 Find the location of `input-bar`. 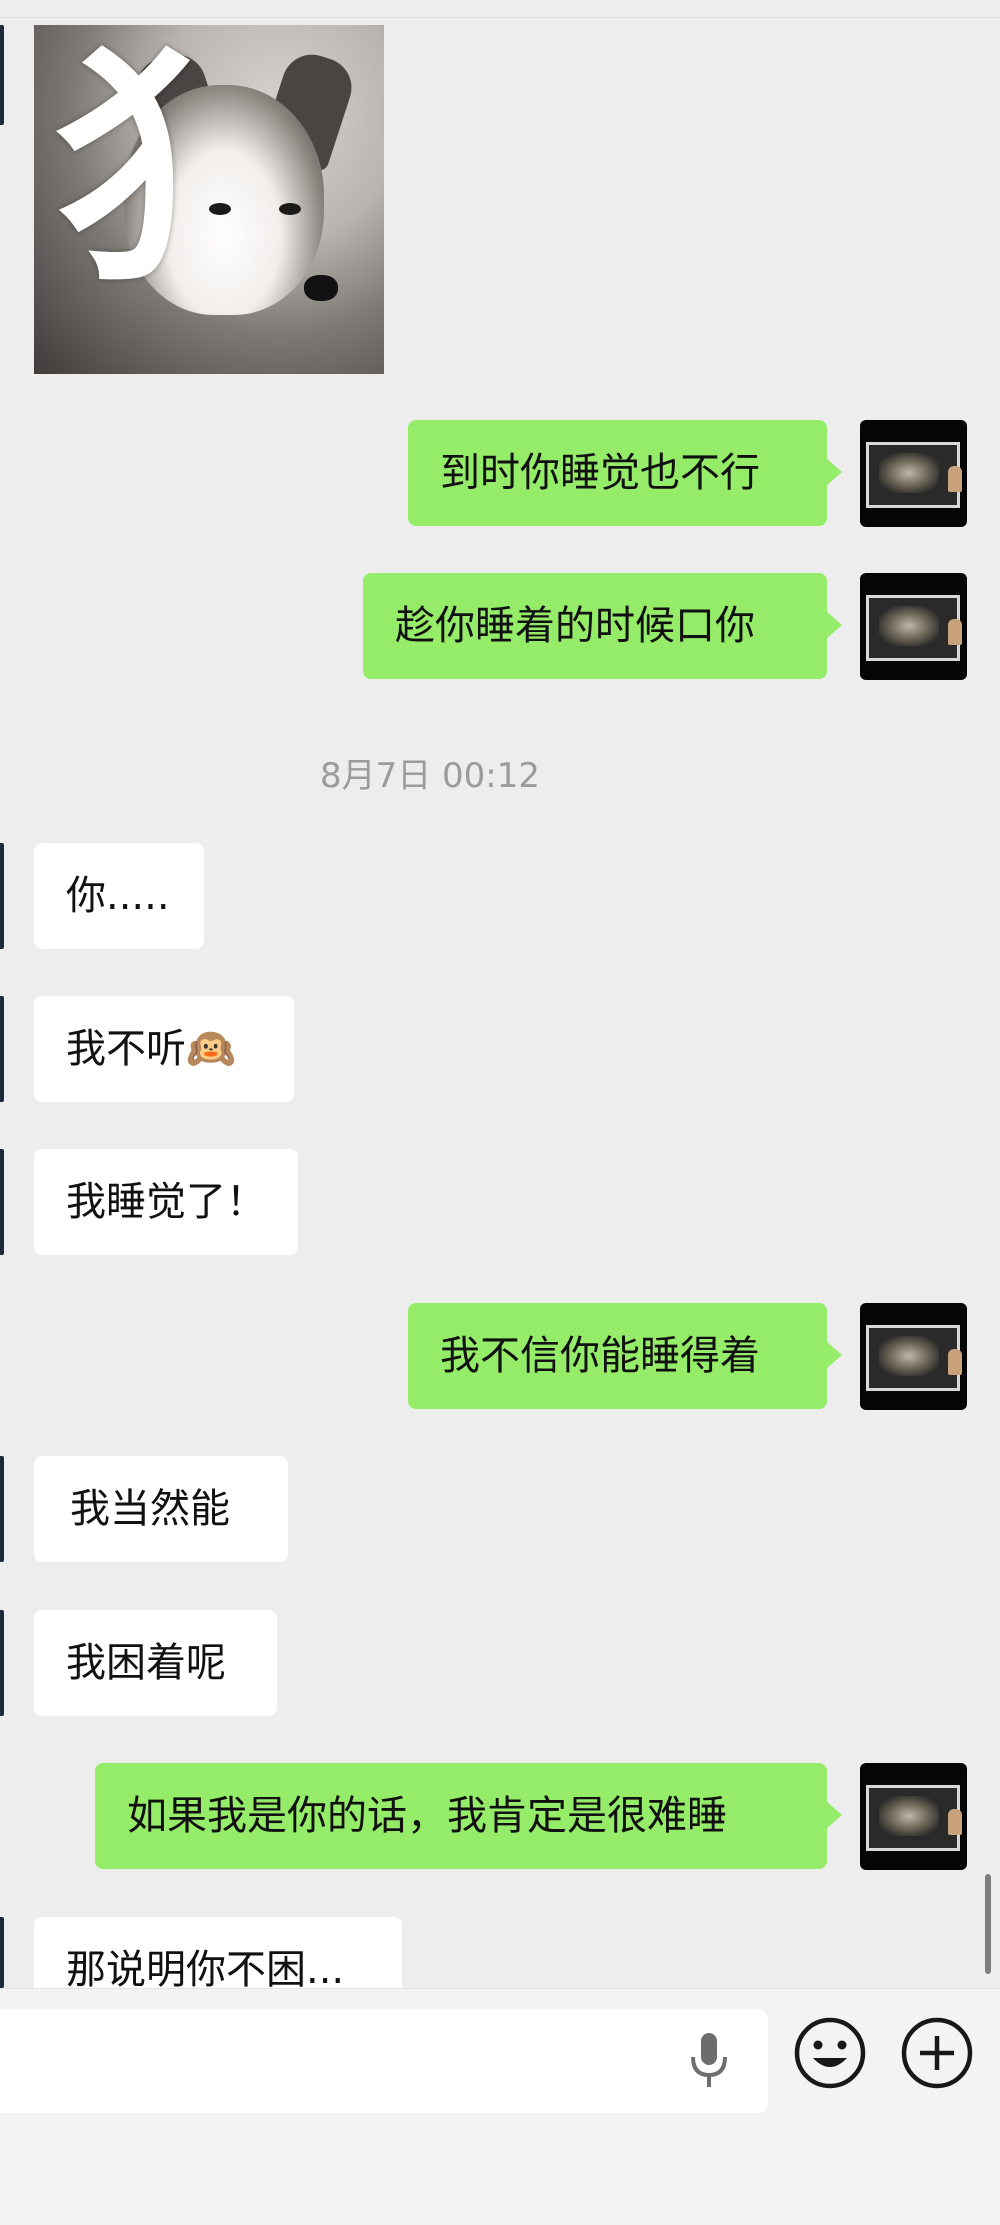

input-bar is located at coordinates (500, 2106).